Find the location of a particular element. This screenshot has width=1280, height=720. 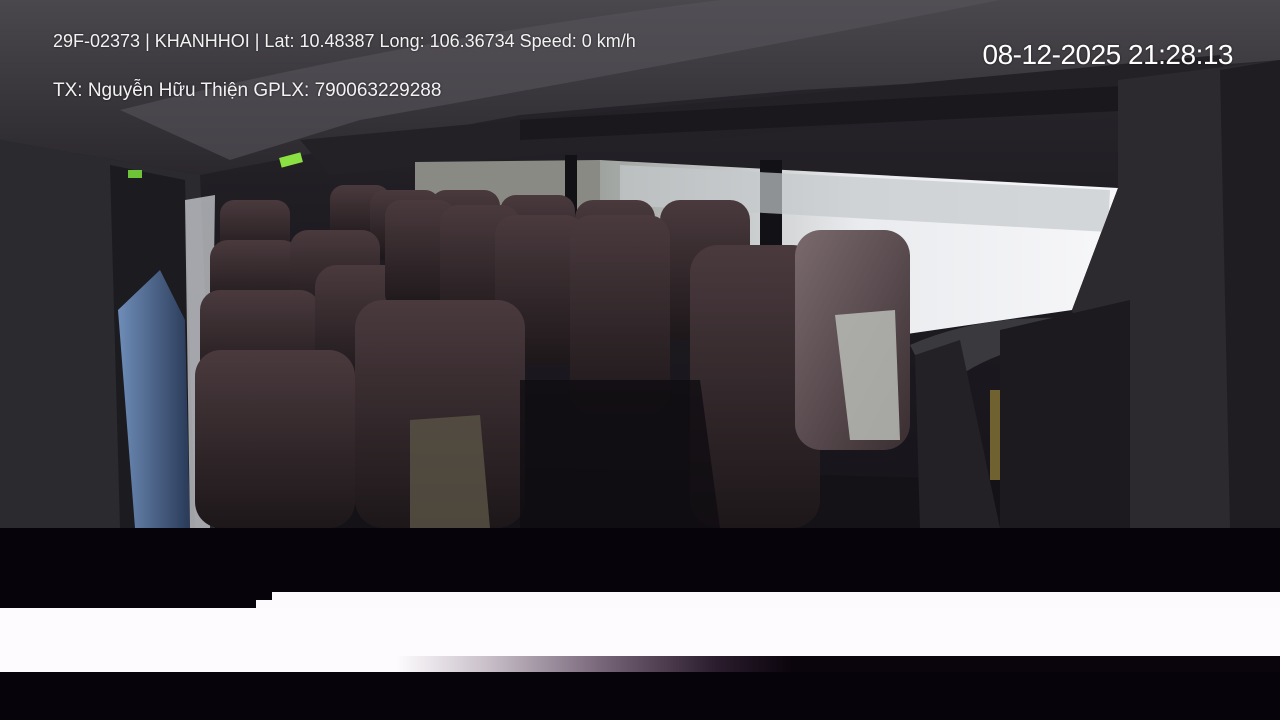

timestamp-overlay: 08-12-2025 21:28:13 is located at coordinates (1108, 54).